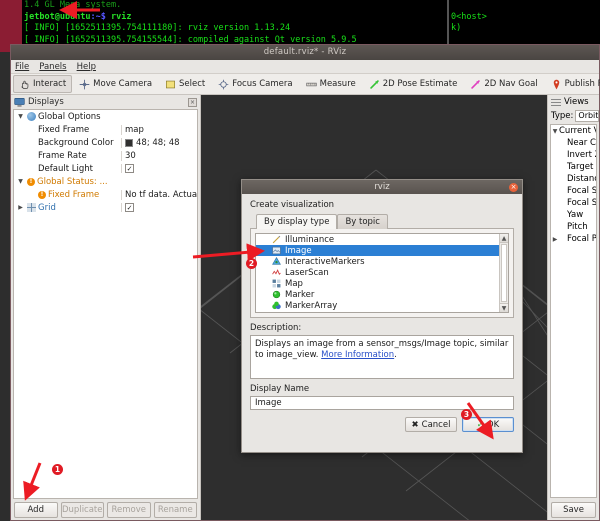 Image resolution: width=600 pixels, height=521 pixels. Describe the element at coordinates (306, 312) in the screenshot. I see `display-type-item-label: Odometry` at that location.